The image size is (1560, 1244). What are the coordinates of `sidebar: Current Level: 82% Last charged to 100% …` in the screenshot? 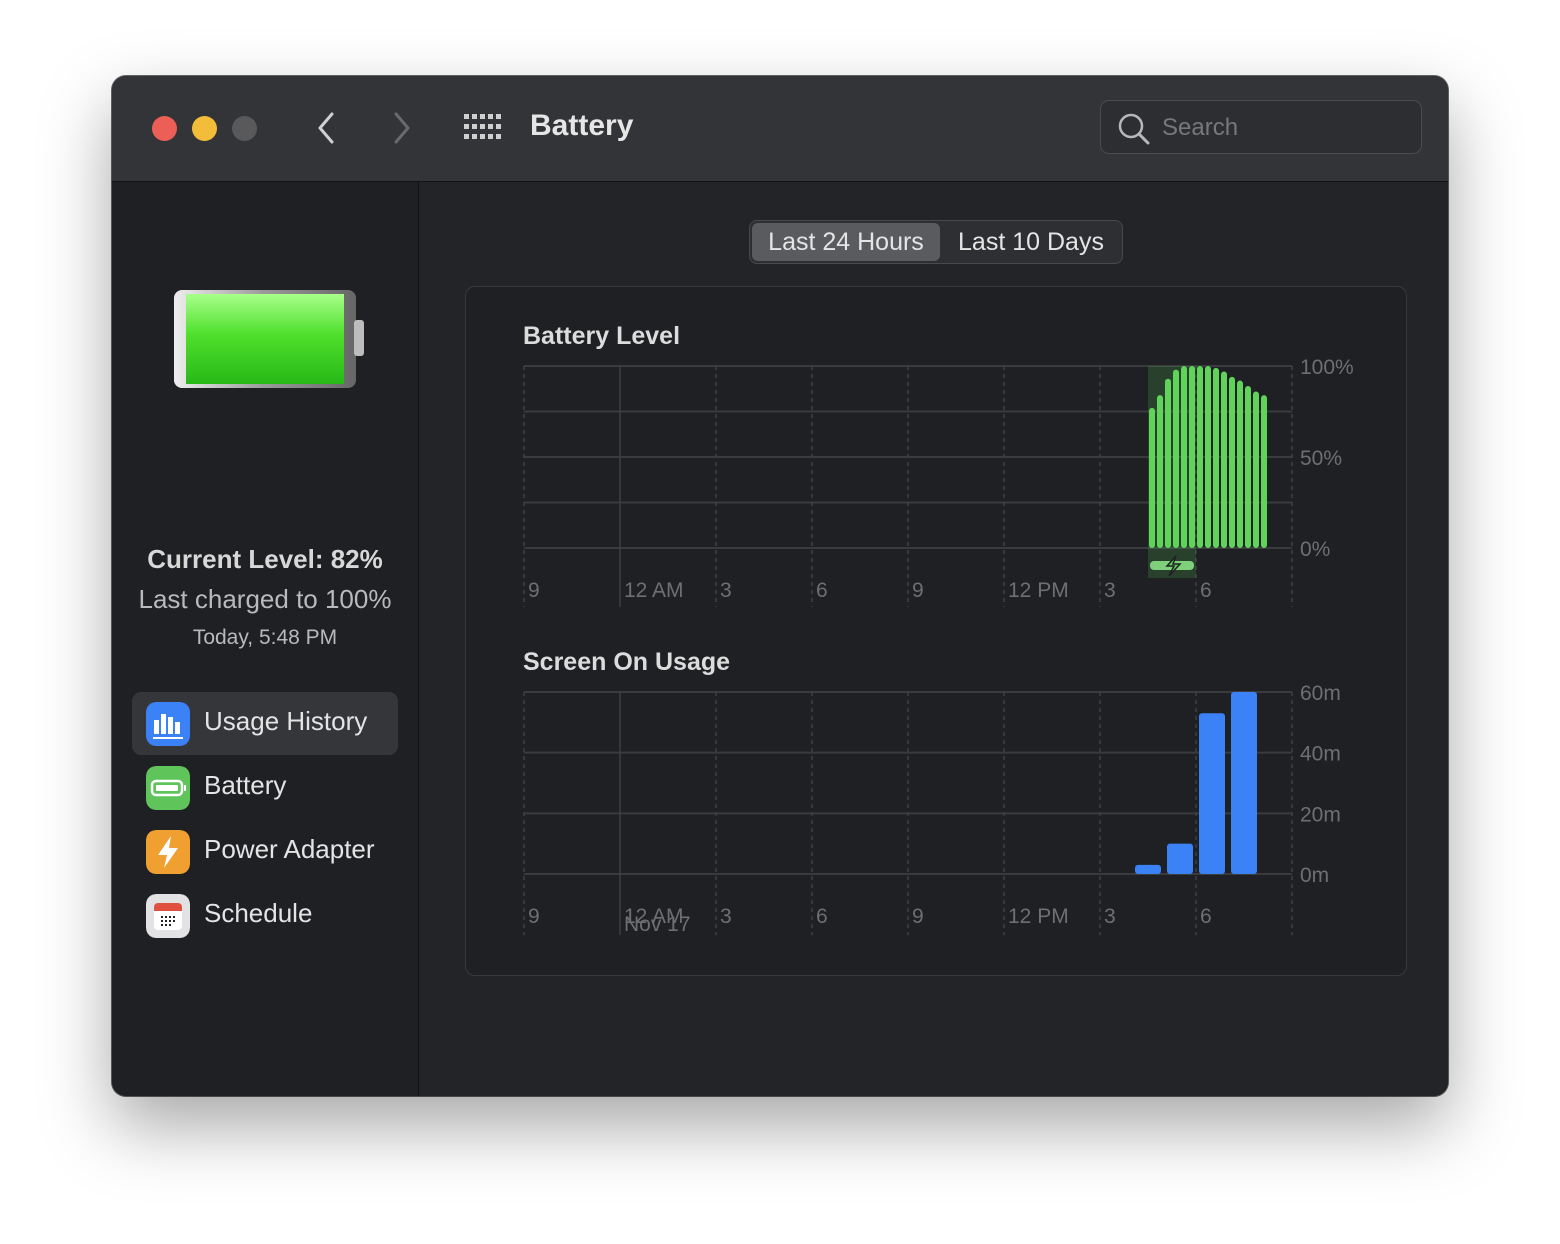 It's located at (265, 639).